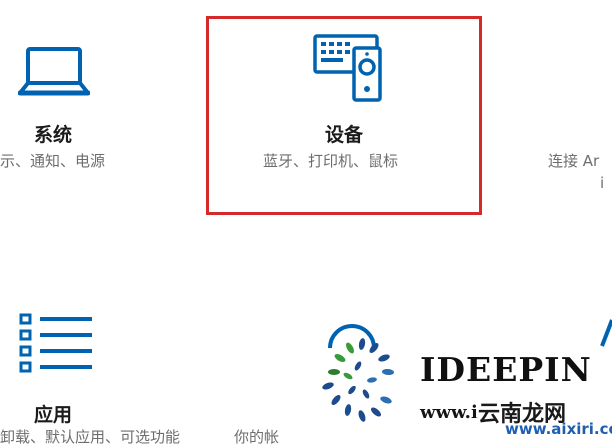  What do you see at coordinates (358, 380) in the screenshot?
I see `watermark-swirl-logo` at bounding box center [358, 380].